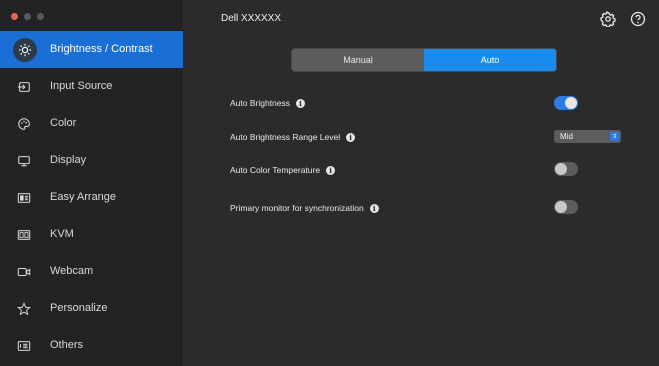 The image size is (659, 366). Describe the element at coordinates (62, 234) in the screenshot. I see `sidebar-item-label: KVM` at that location.